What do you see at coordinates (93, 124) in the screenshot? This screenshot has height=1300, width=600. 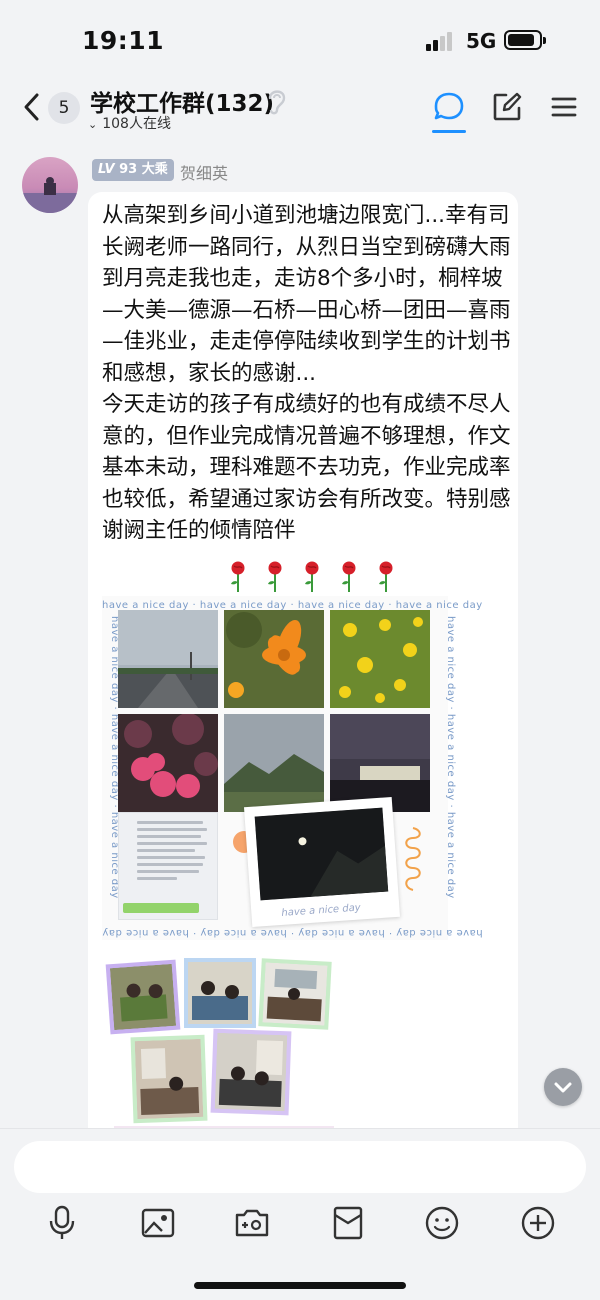 I see `chevron-down-icon: ⌄` at bounding box center [93, 124].